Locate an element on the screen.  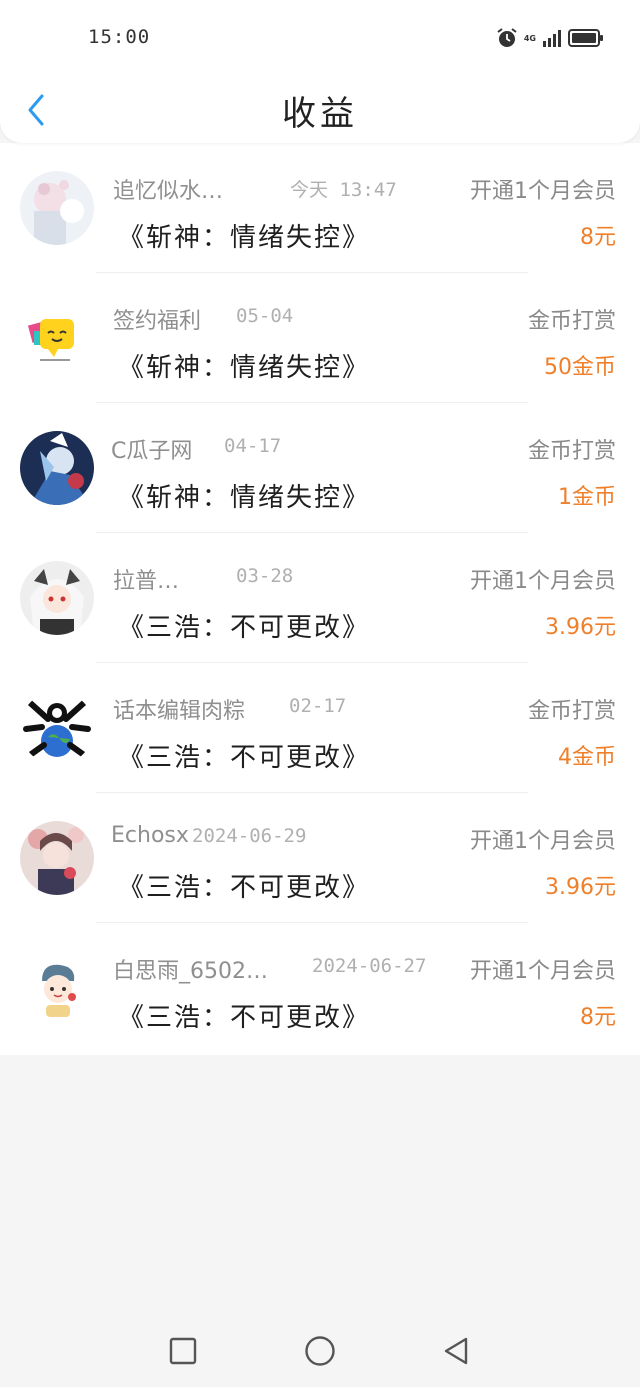
status-icons: 4G is located at coordinates (550, 38).